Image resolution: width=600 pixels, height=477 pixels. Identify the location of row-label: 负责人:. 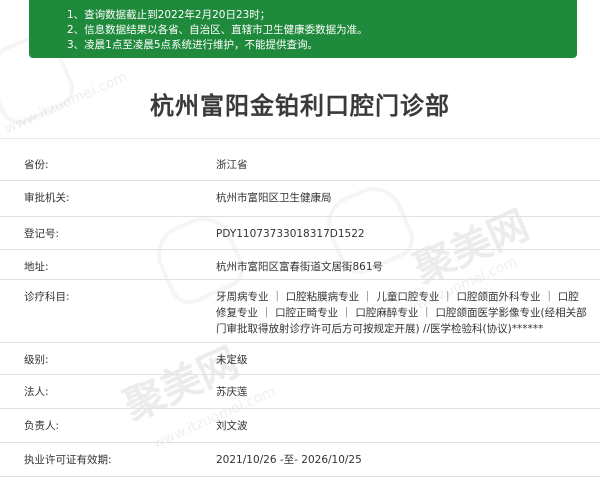
(100, 425).